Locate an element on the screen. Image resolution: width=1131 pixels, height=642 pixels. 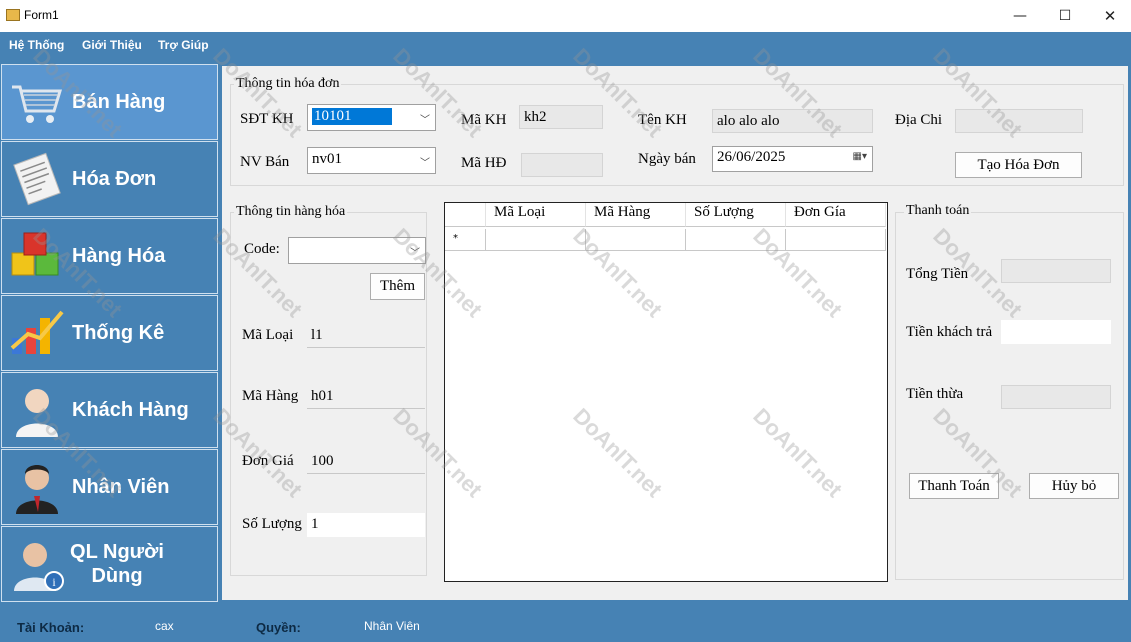
code-combo: ﹀ is located at coordinates (357, 250).